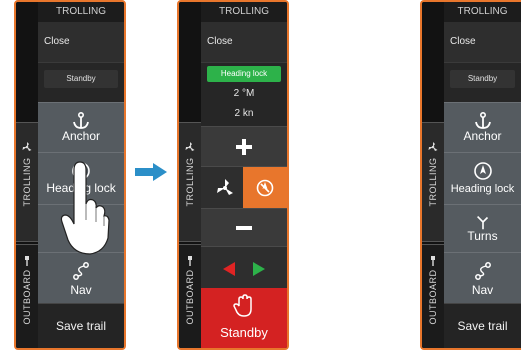 The image size is (521, 350). I want to click on mode-row, so click(244, 187).